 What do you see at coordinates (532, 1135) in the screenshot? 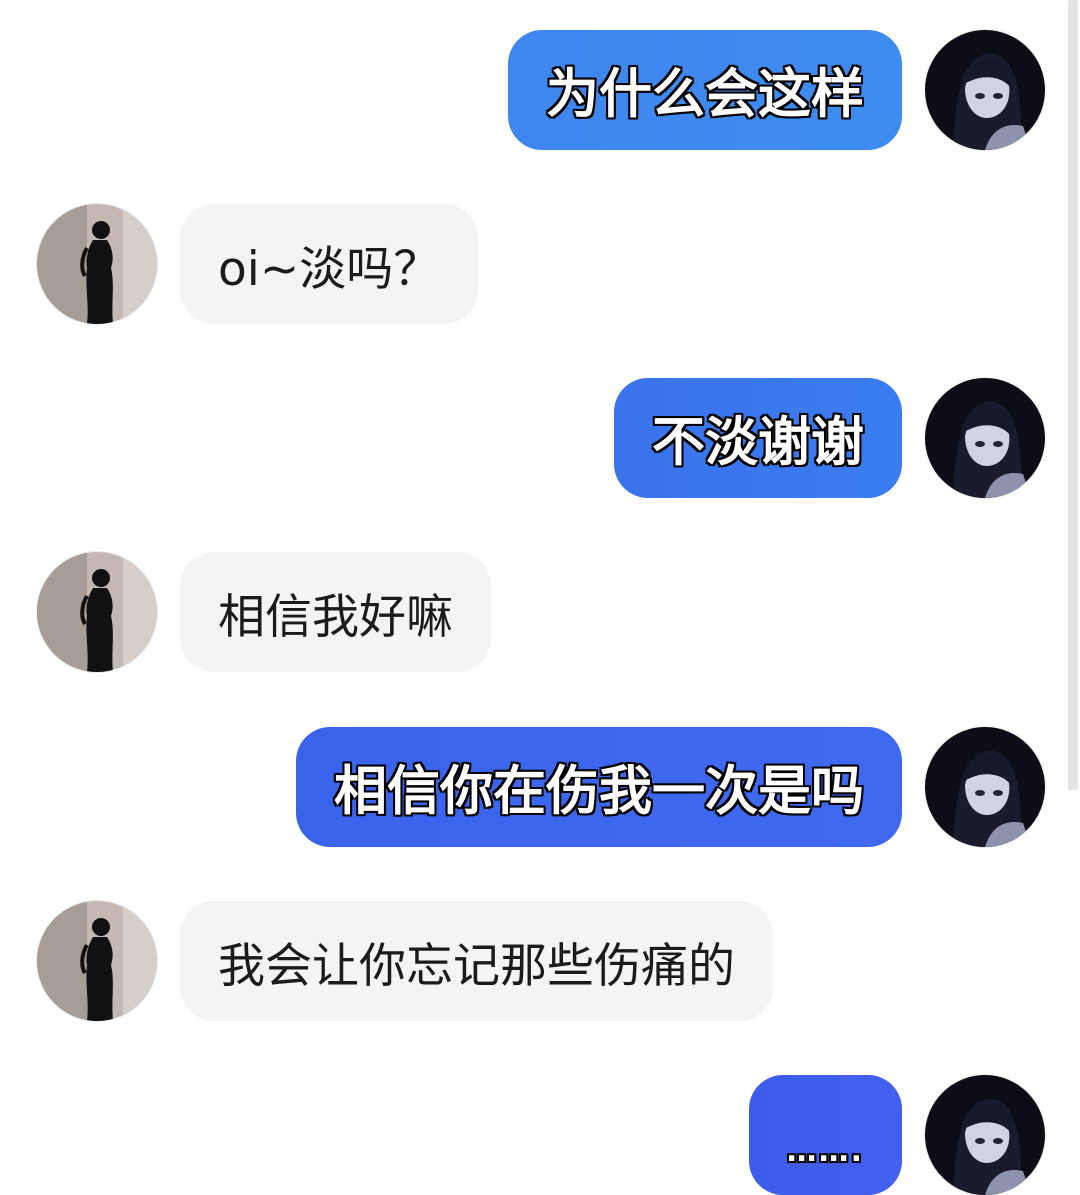
I see `message-row-outgoing: …….` at bounding box center [532, 1135].